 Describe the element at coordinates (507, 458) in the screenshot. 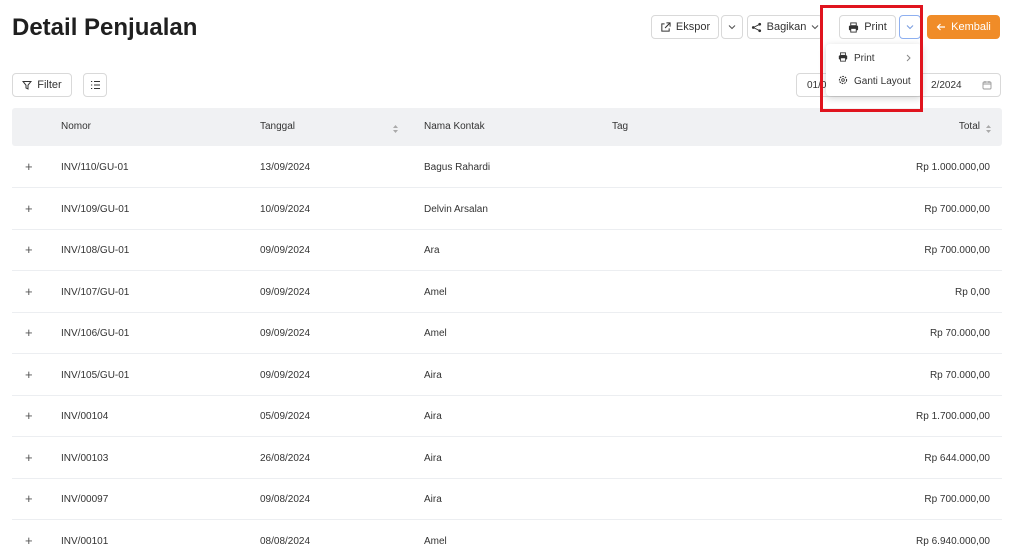

I see `table-row: + INV/00103 26/08/2024 Aira Rp 644.000,00` at that location.